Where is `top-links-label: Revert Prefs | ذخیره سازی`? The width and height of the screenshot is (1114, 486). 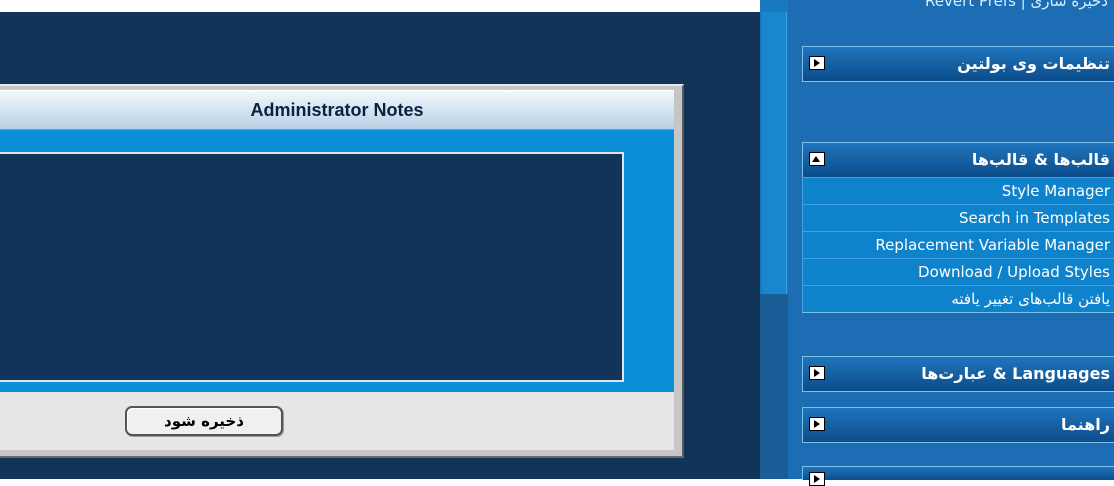 top-links-label: Revert Prefs | ذخیره سازی is located at coordinates (1016, 5).